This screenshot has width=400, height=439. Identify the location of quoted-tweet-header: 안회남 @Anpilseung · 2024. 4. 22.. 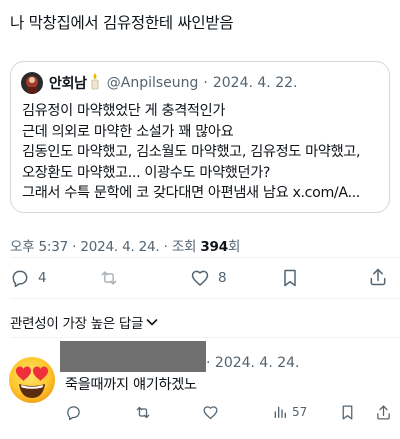
(159, 83).